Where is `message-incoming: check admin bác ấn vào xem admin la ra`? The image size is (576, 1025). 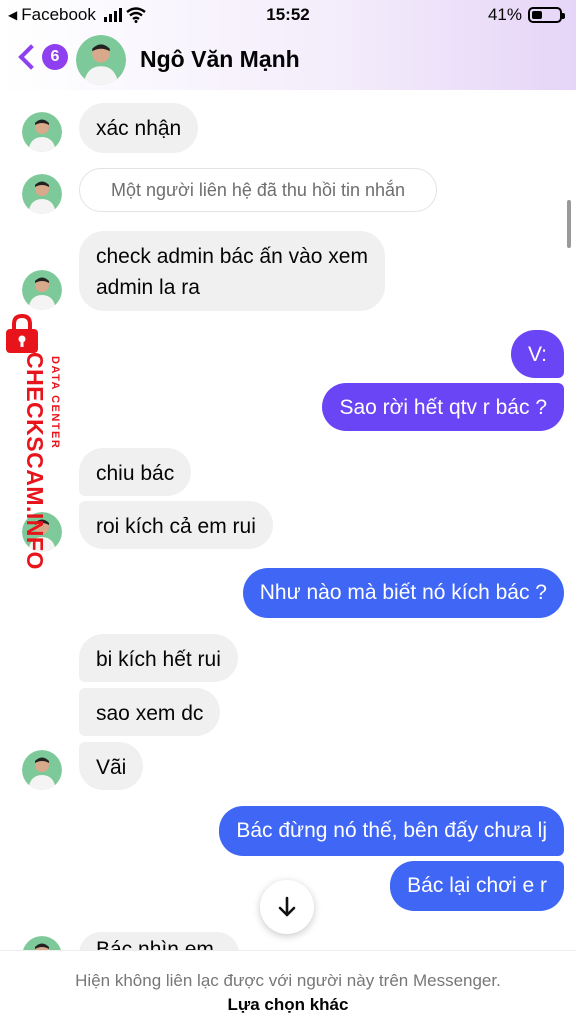
message-incoming: check admin bác ấn vào xem admin la ra is located at coordinates (232, 271).